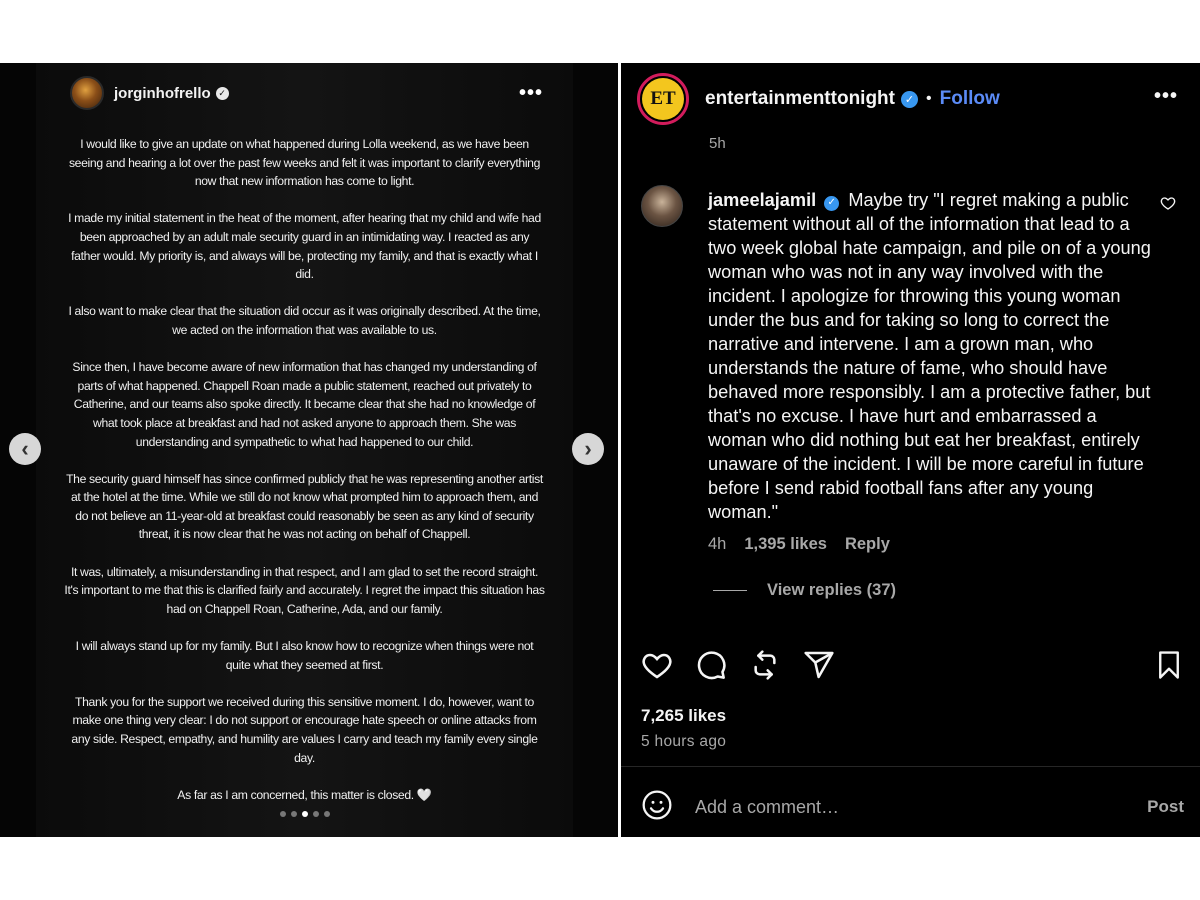  I want to click on post-timestamp: 5 hours ago, so click(684, 741).